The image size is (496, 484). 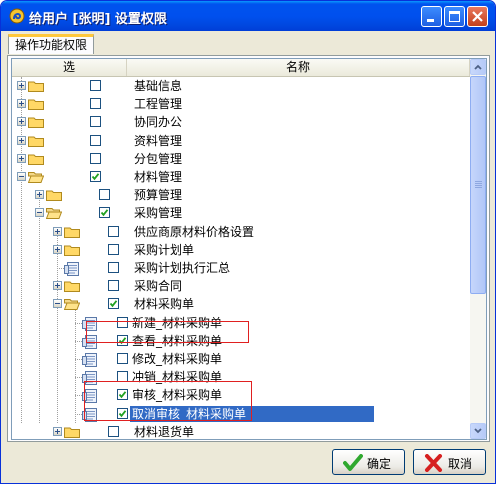 I want to click on close-icon, so click(x=477, y=16).